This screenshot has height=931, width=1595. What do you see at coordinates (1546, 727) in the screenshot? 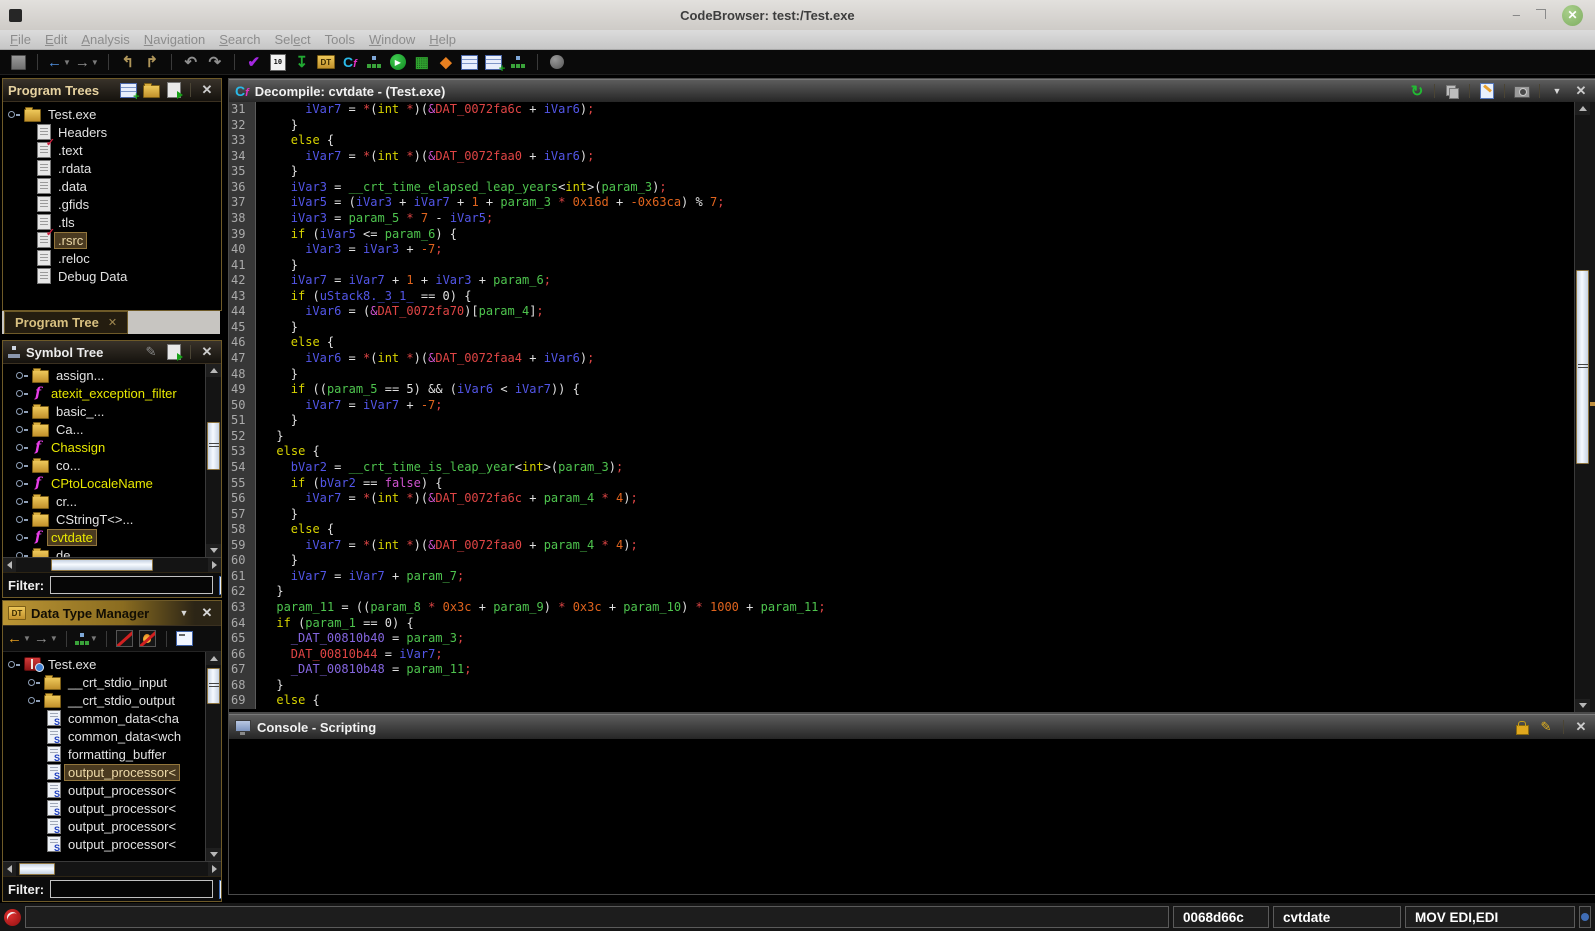
I see `clear-console-icon: ✎` at bounding box center [1546, 727].